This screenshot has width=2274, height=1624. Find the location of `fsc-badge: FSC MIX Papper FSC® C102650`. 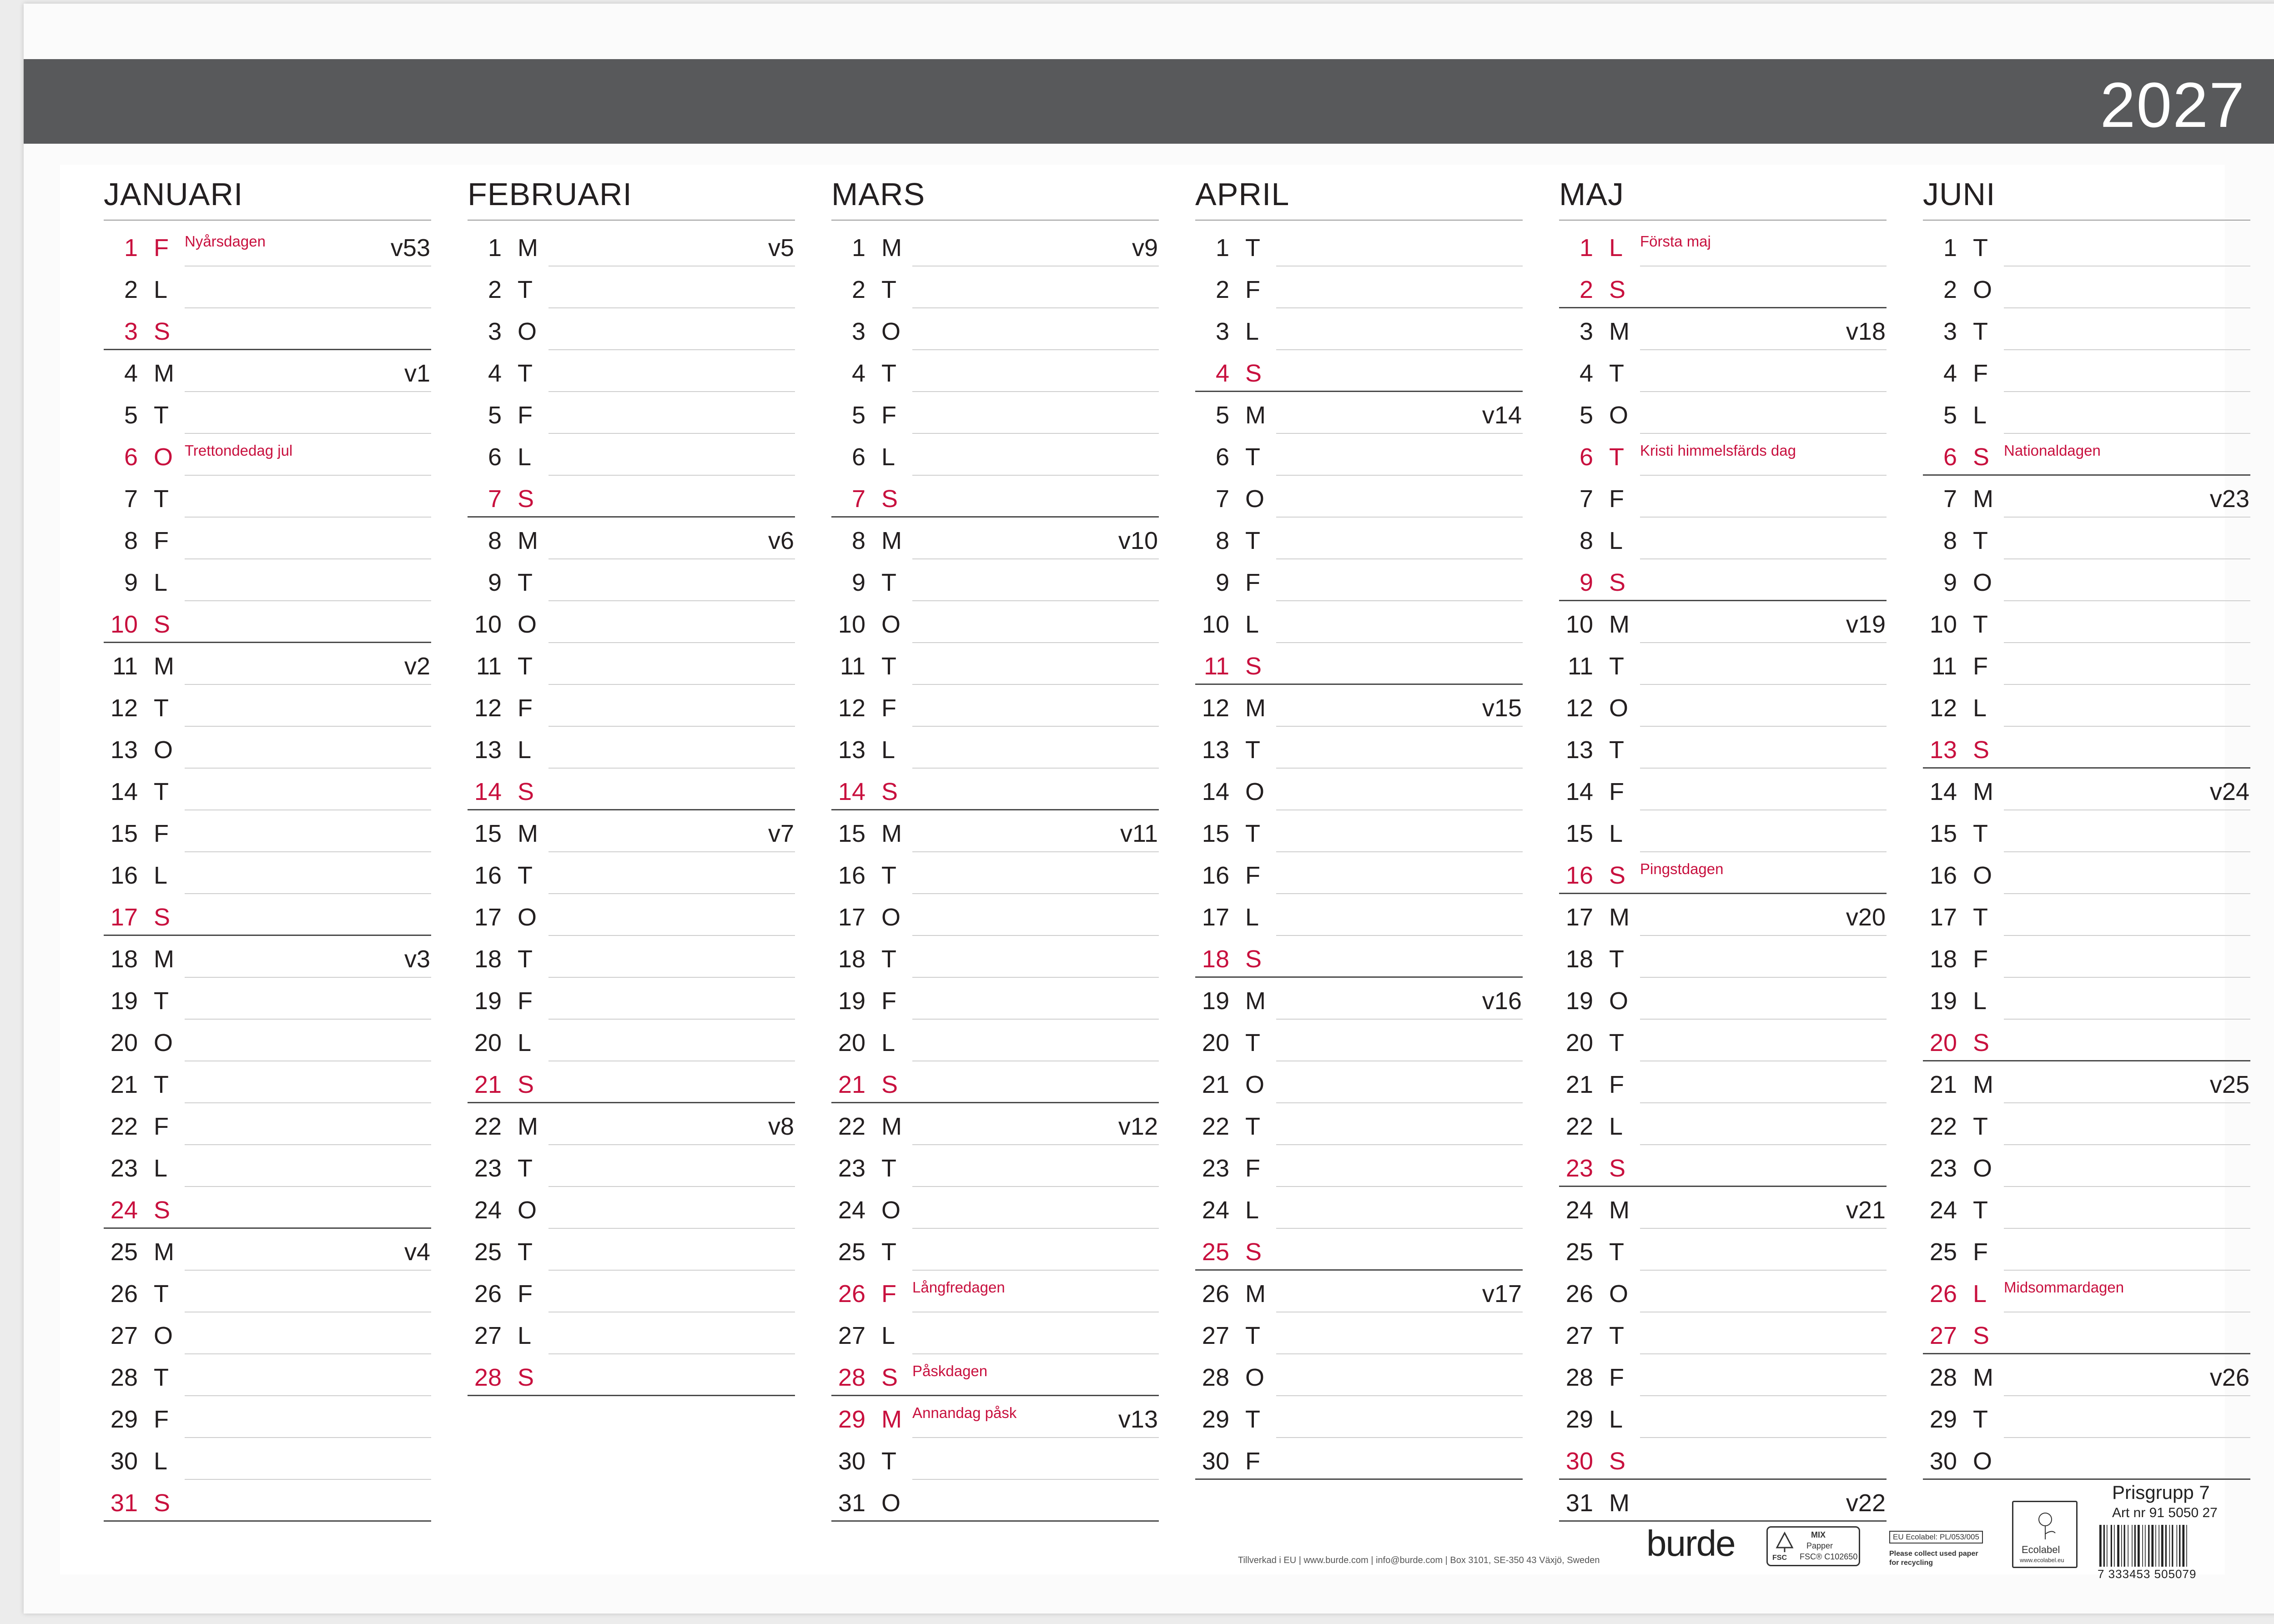

fsc-badge: FSC MIX Papper FSC® C102650 is located at coordinates (1813, 1546).